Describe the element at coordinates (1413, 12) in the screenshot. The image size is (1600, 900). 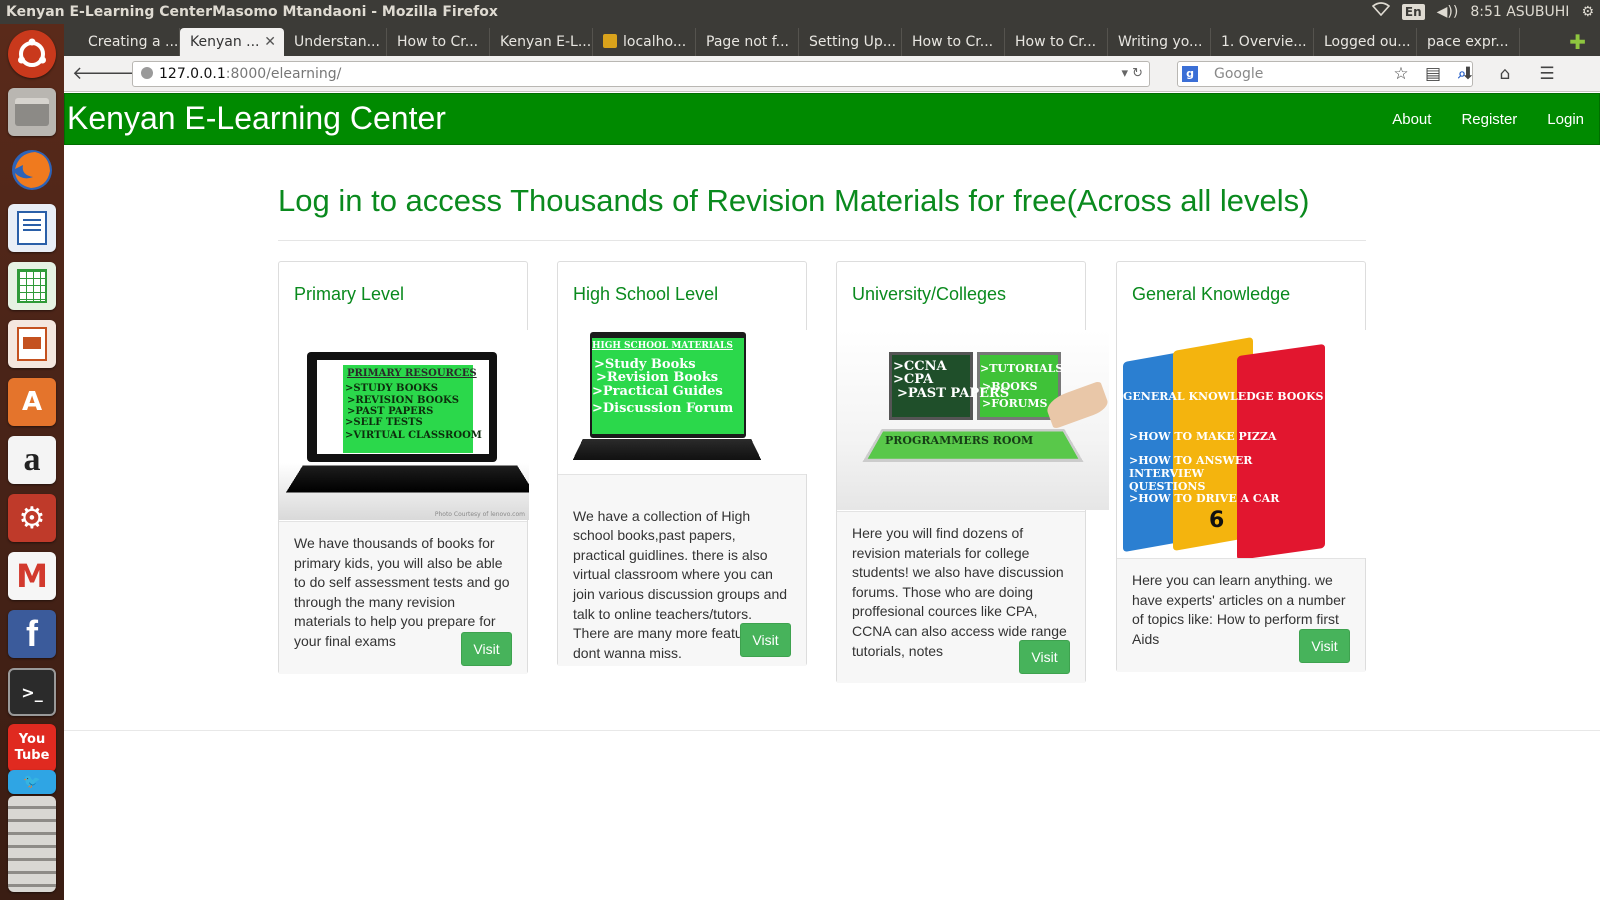
I see `keyboard-layout-indicator: En` at that location.